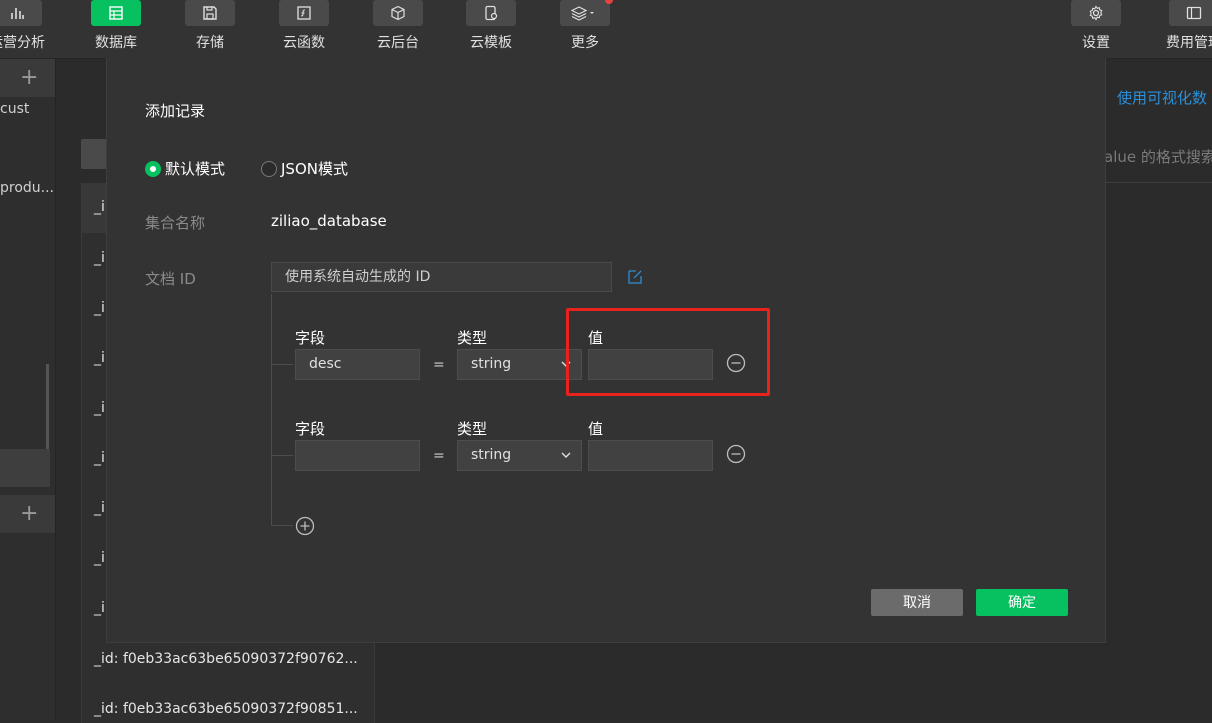 The image size is (1212, 723). I want to click on bar-chart-icon, so click(21, 13).